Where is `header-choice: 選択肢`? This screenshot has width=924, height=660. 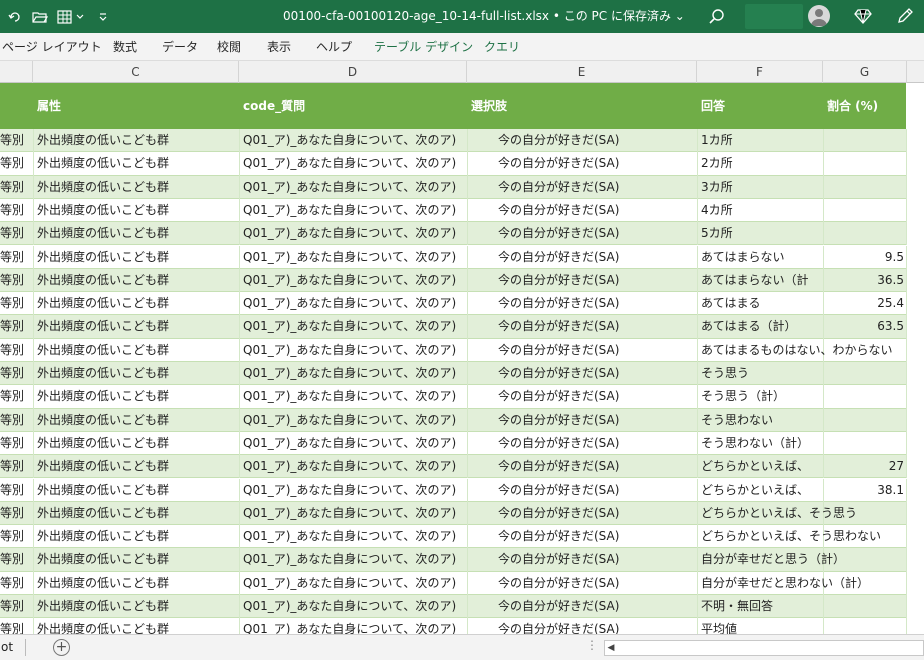 header-choice: 選択肢 is located at coordinates (489, 106).